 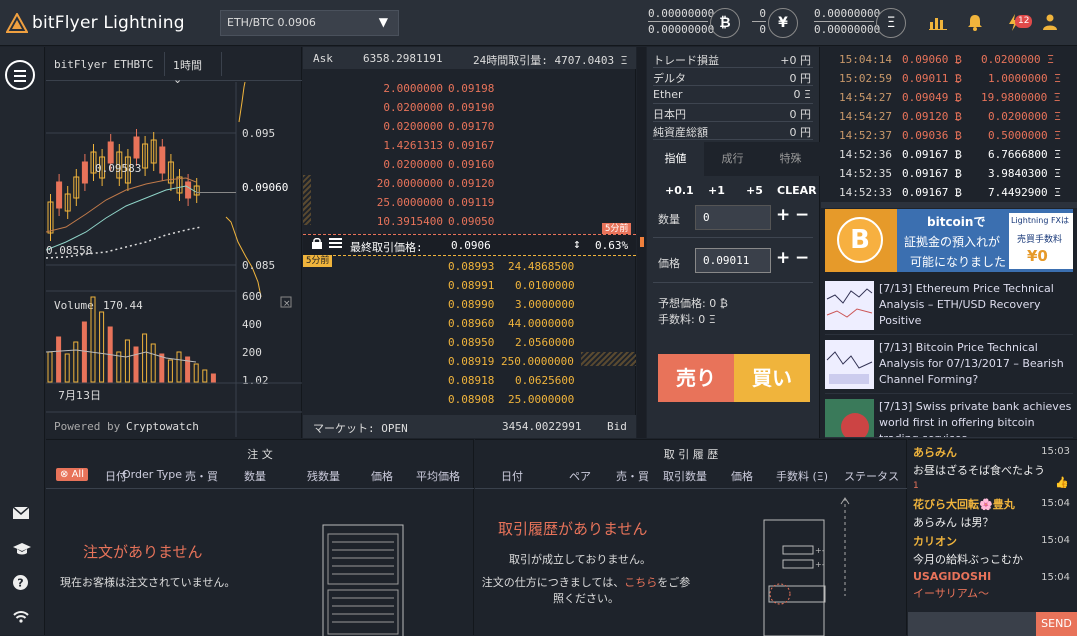 I want to click on orderbook-scrollbar, so click(x=641, y=242).